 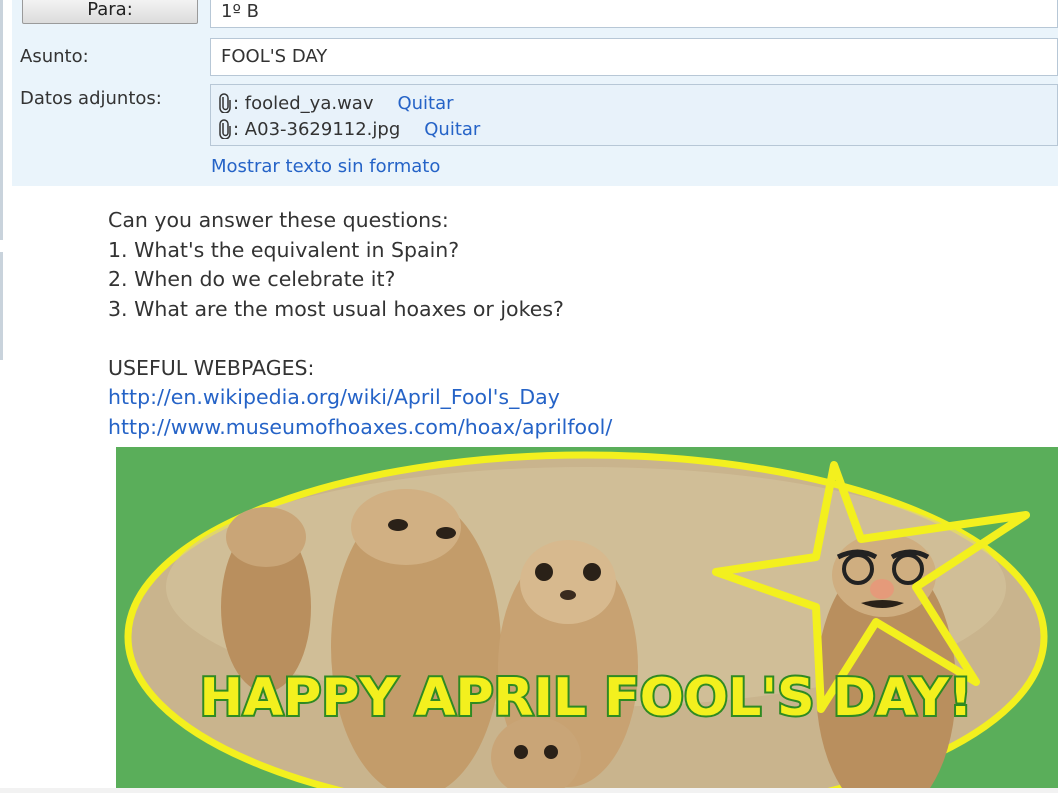 What do you see at coordinates (309, 103) in the screenshot?
I see `attachment-filename: fooled_ya.wav` at bounding box center [309, 103].